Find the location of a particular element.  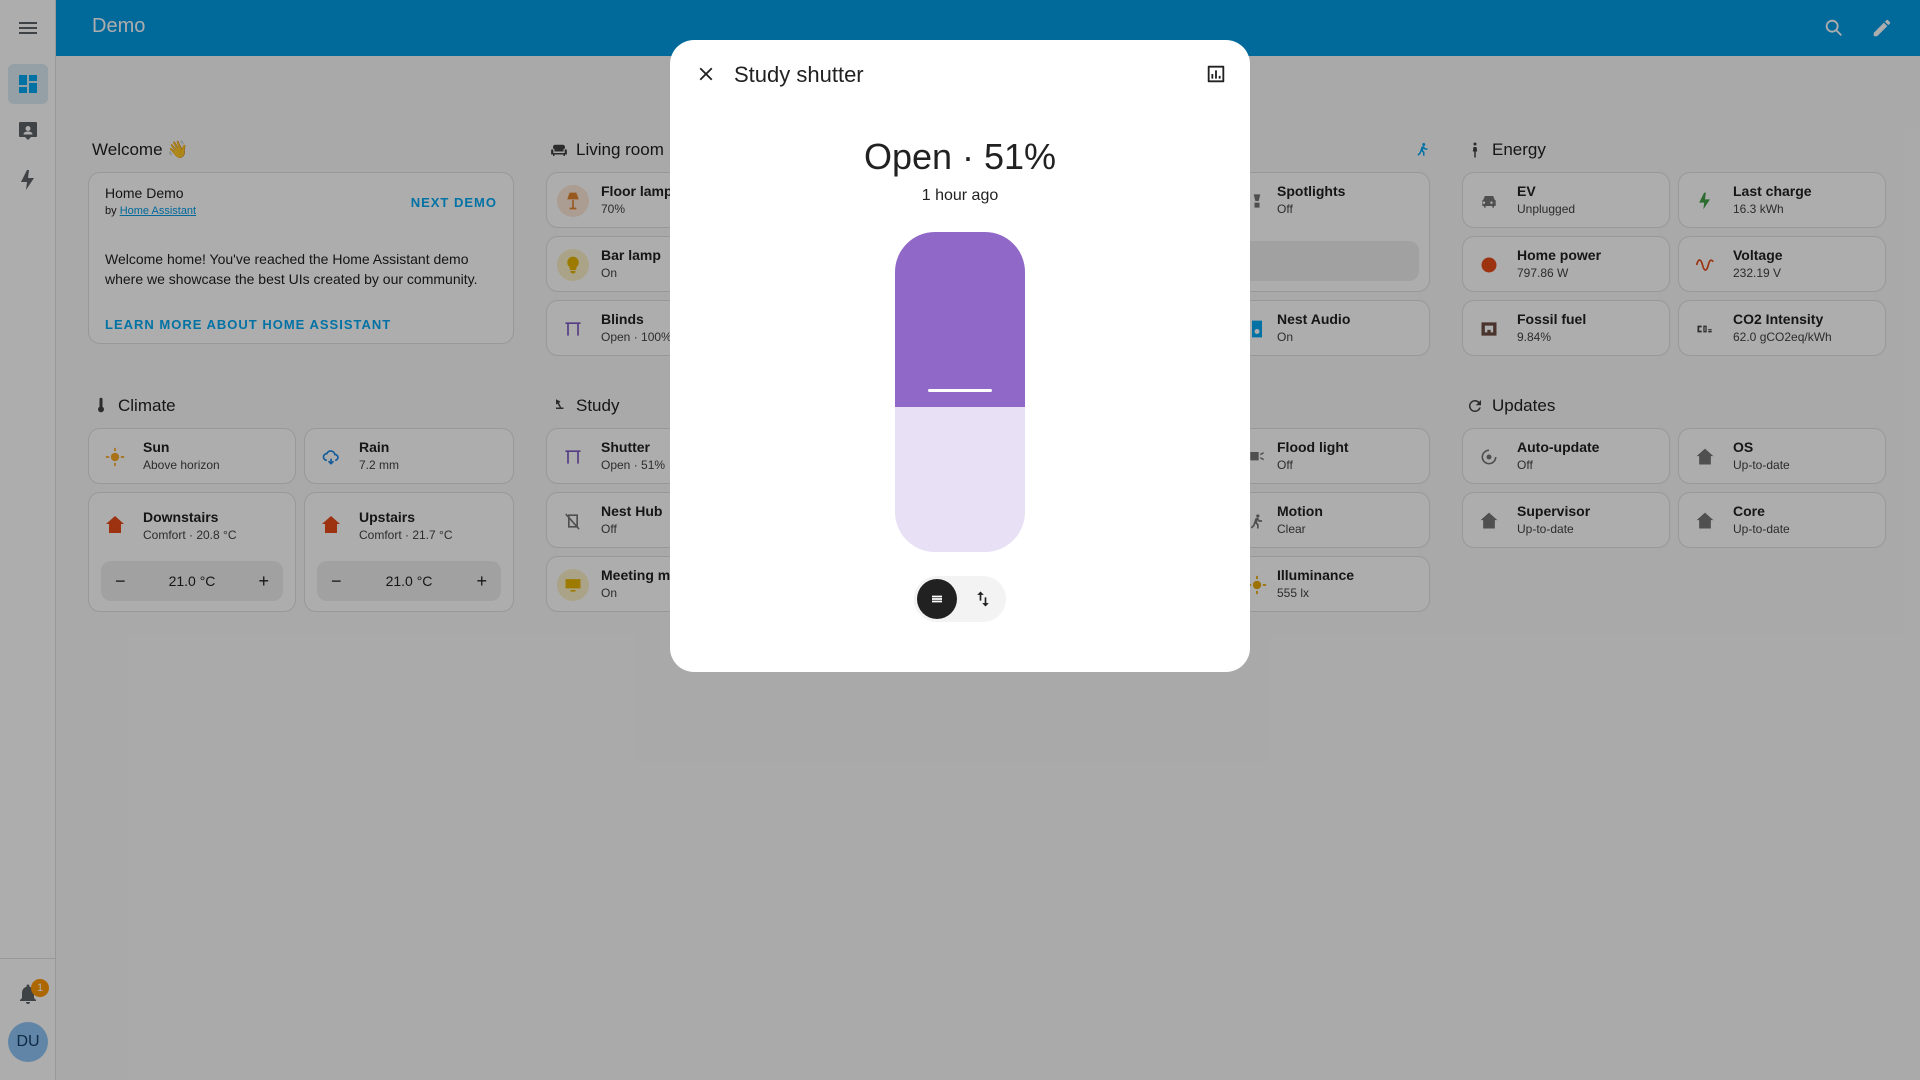

chart-box-icon is located at coordinates (1216, 74).